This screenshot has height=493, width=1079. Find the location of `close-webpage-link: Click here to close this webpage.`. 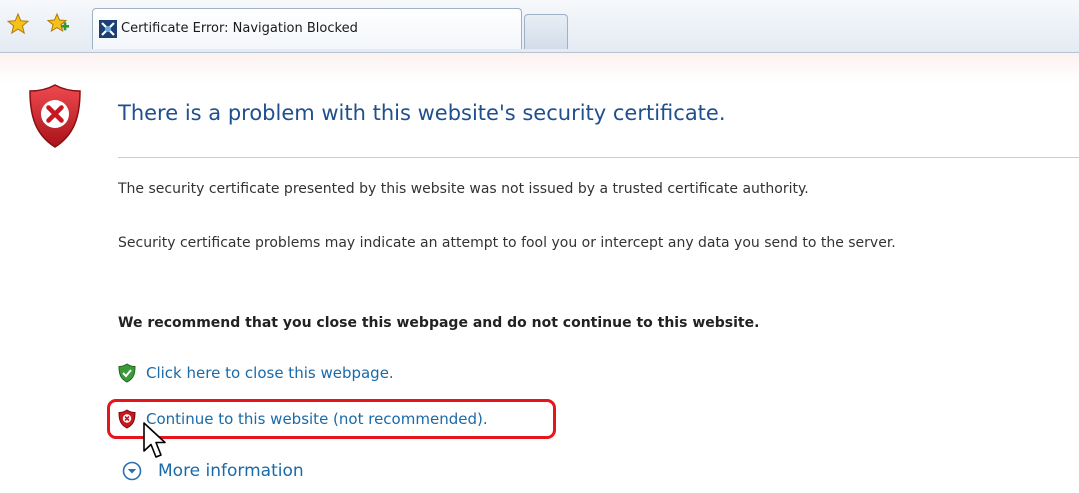

close-webpage-link: Click here to close this webpage. is located at coordinates (256, 373).